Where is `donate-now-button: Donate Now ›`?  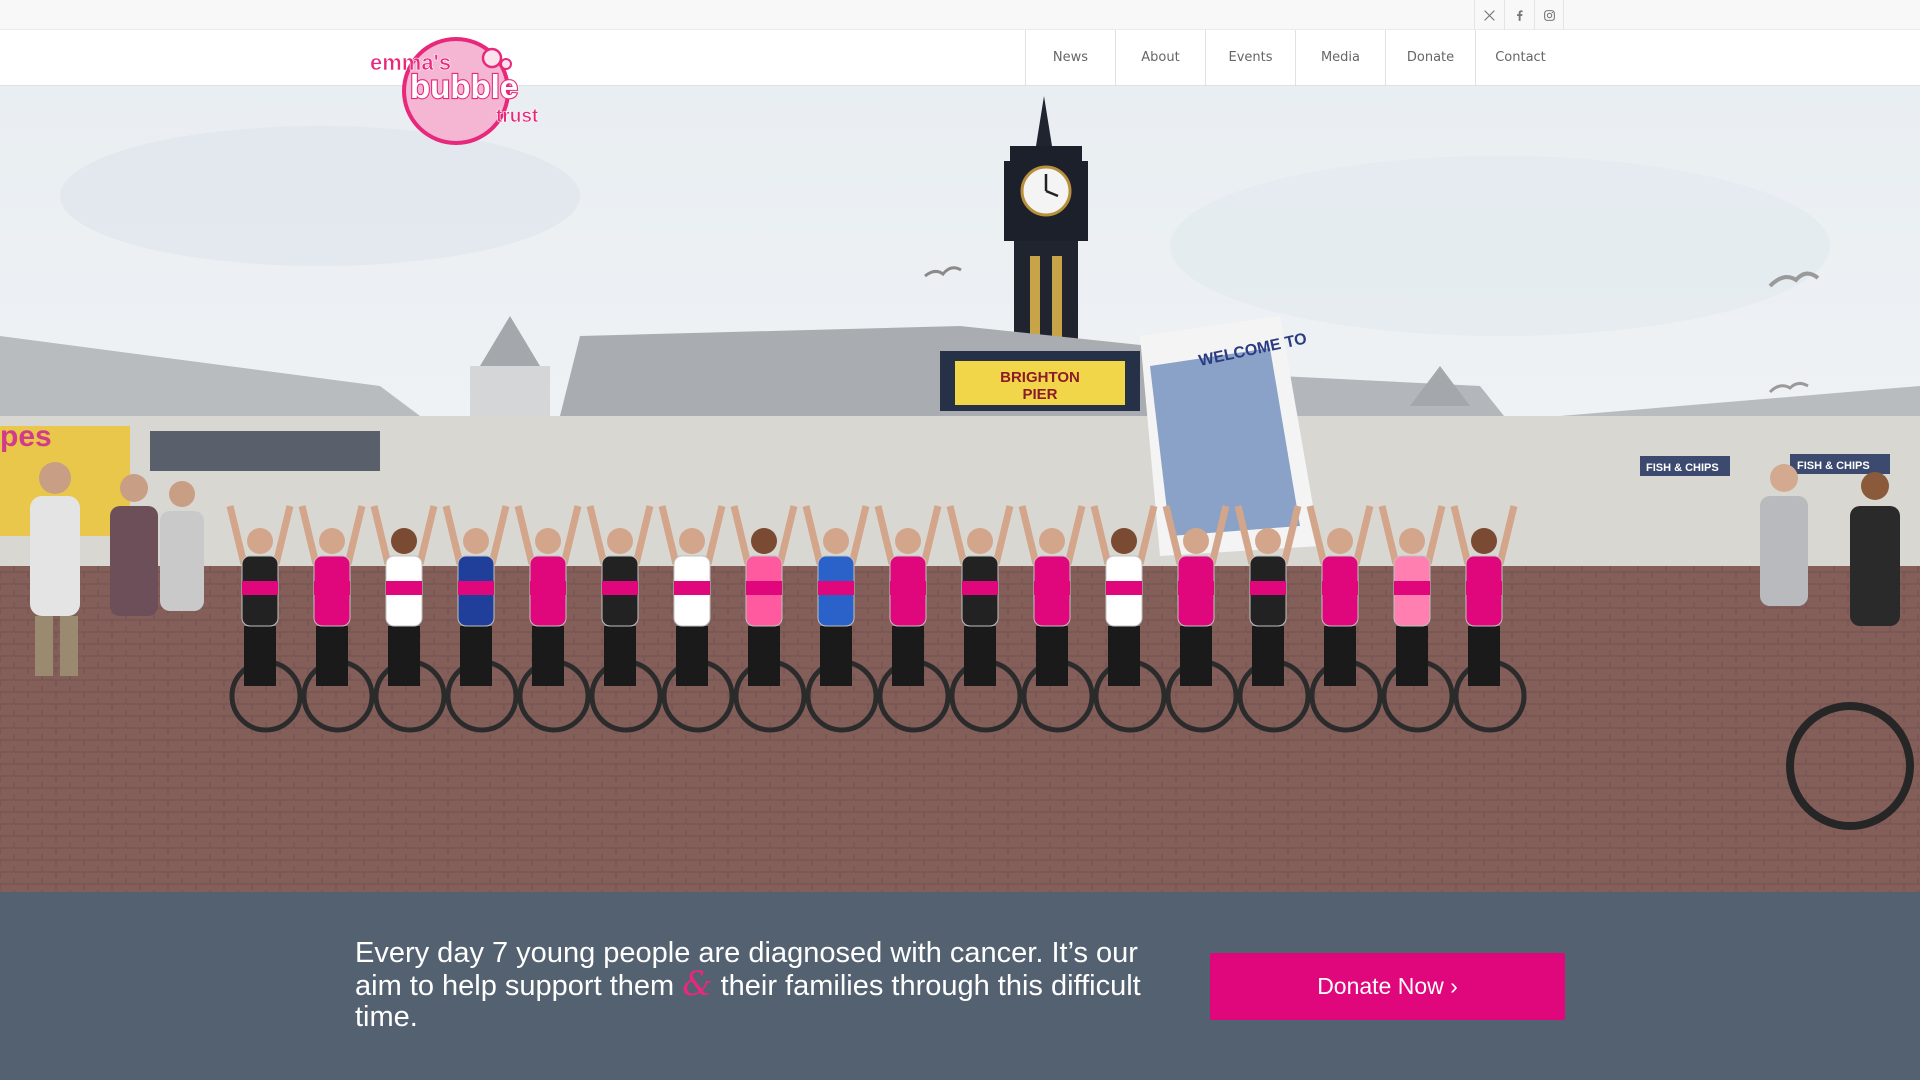
donate-now-button: Donate Now › is located at coordinates (1387, 986).